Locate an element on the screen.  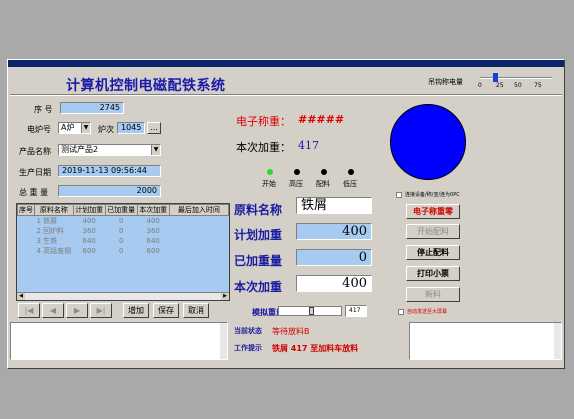
current-weight-label: 本次加重： is located at coordinates (263, 147).